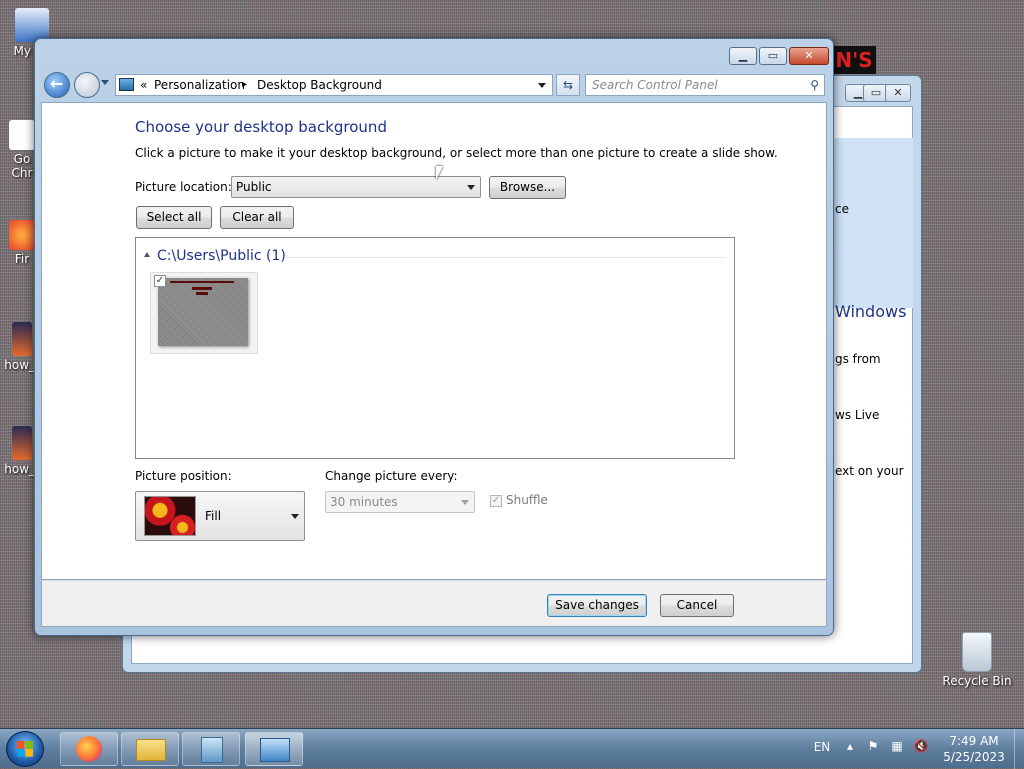 The width and height of the screenshot is (1024, 769). I want to click on media-icon, so click(212, 750).